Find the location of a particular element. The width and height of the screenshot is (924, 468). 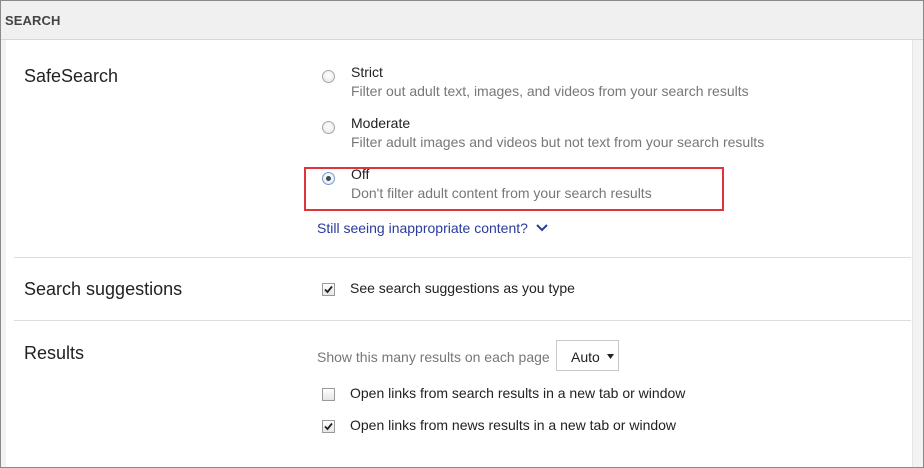

strict-radio is located at coordinates (328, 76).